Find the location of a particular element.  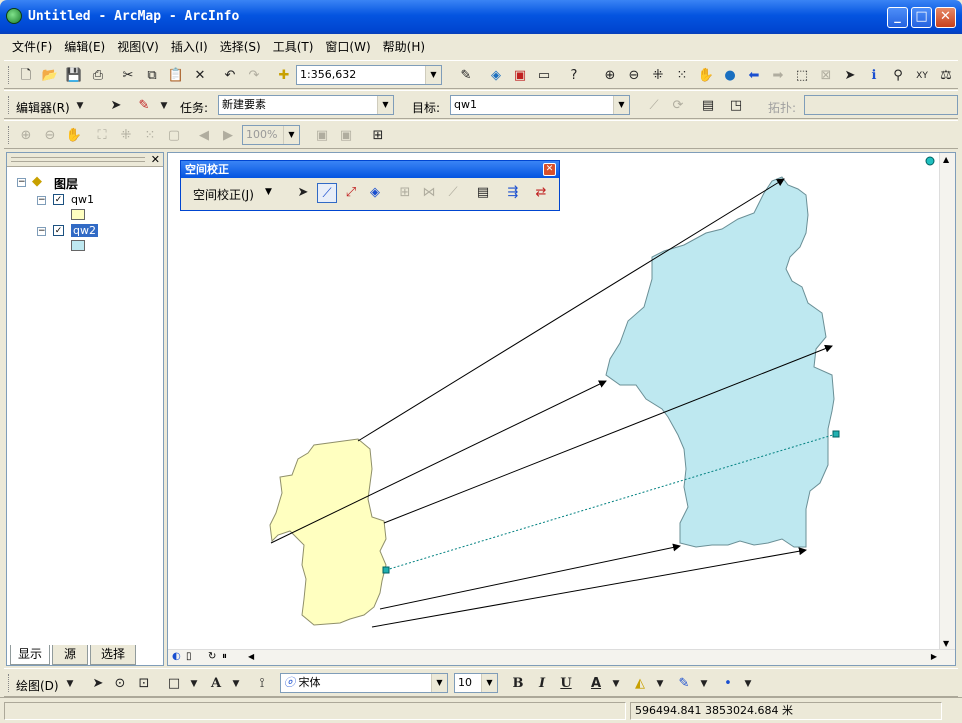

map-scale-combo: 1:356,632 ▼ is located at coordinates (369, 75).